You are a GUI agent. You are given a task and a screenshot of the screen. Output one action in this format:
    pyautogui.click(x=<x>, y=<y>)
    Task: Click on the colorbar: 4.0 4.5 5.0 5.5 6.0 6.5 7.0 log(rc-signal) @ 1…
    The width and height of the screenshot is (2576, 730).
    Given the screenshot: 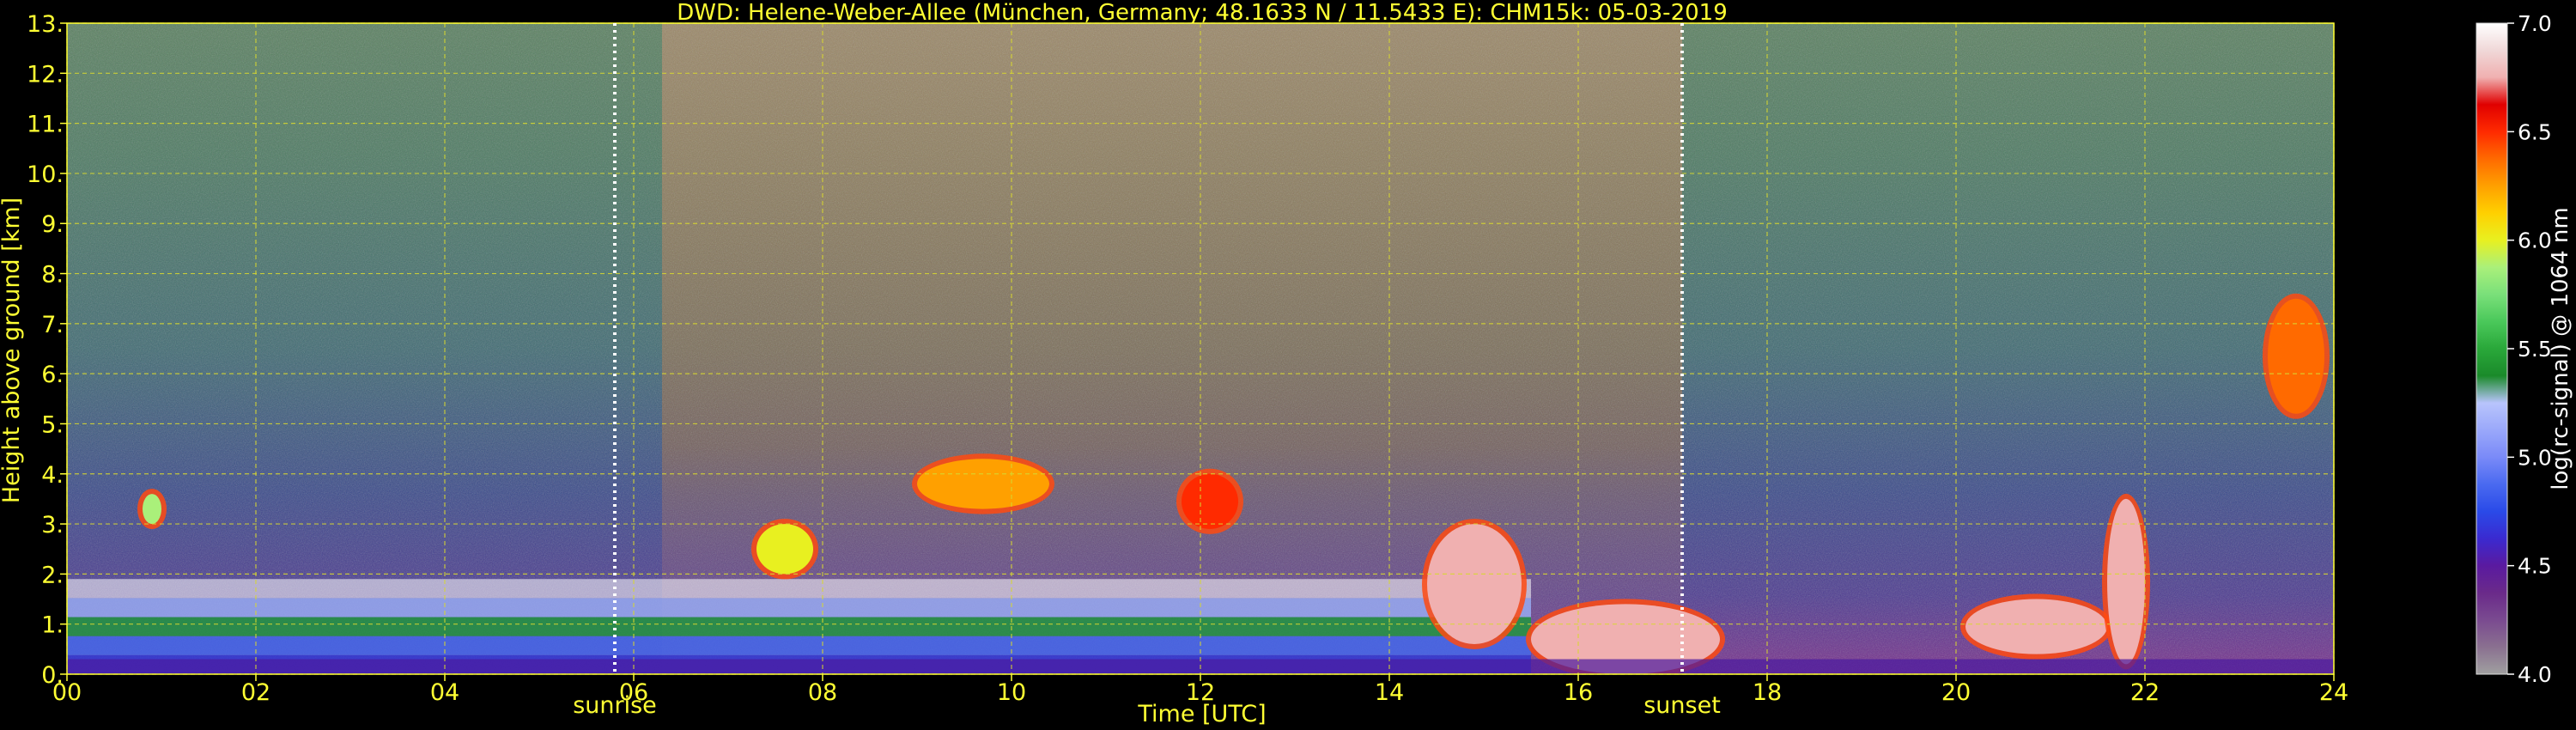 What is the action you would take?
    pyautogui.click(x=2524, y=349)
    